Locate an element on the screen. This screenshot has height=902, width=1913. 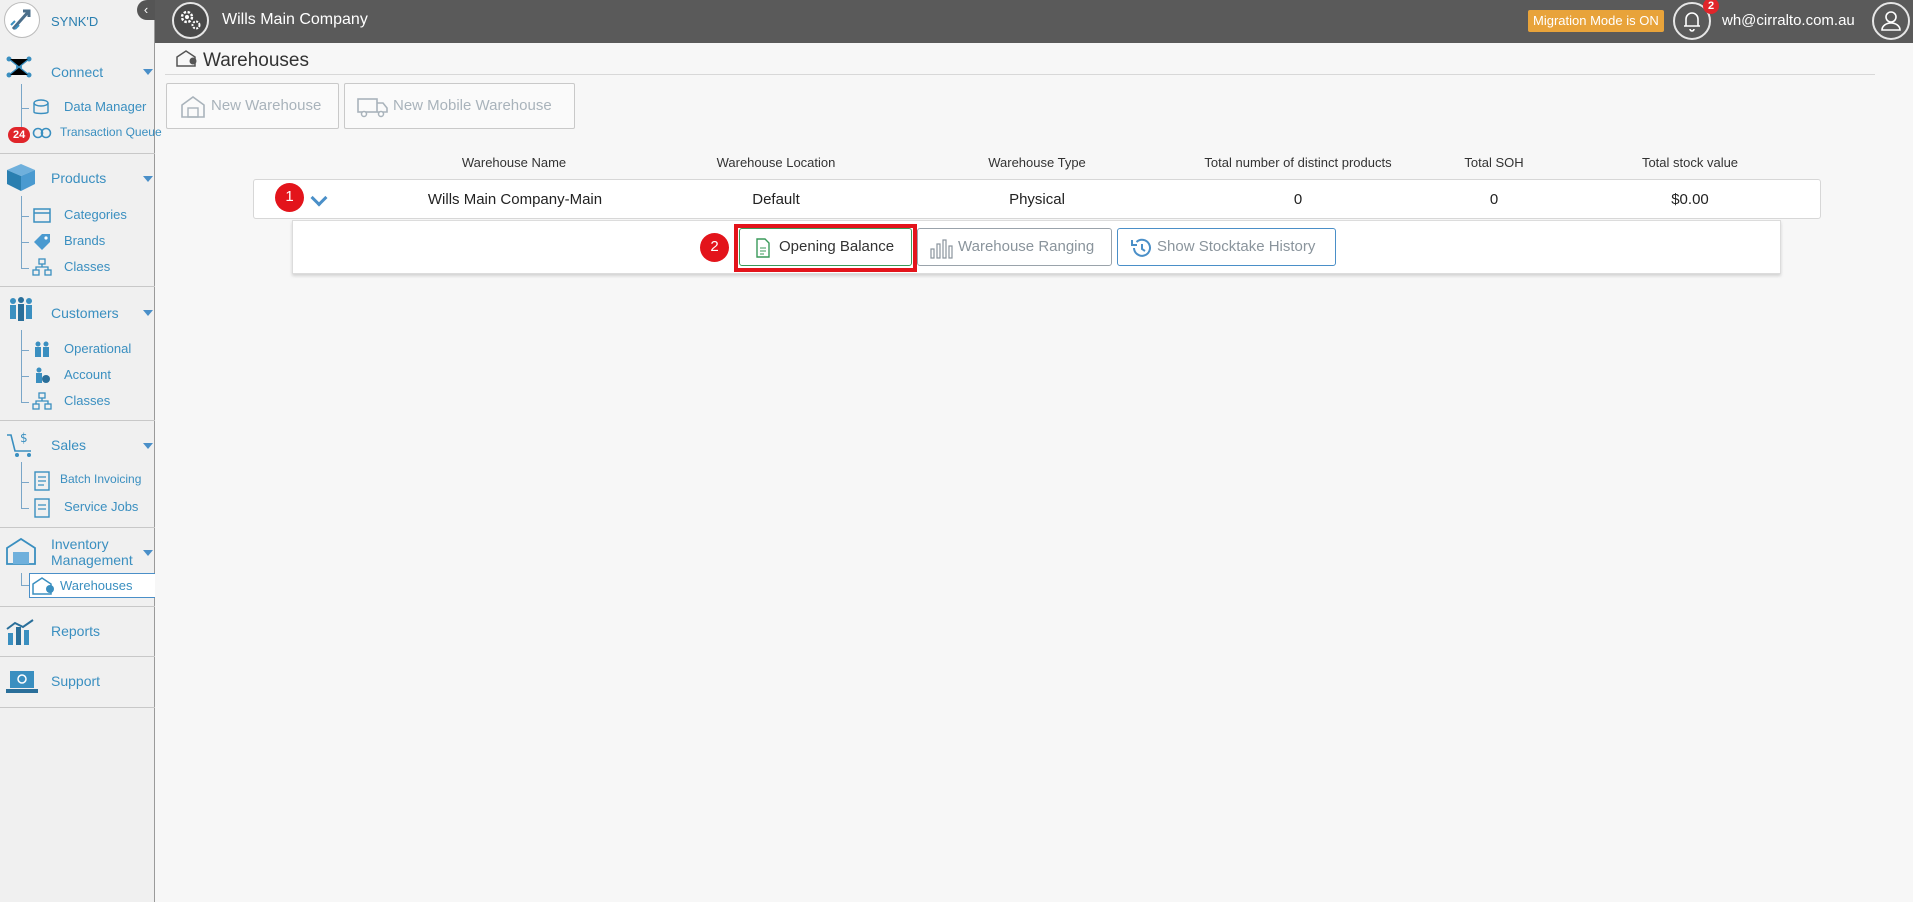
cell-warehouse-location: Default is located at coordinates (776, 199).